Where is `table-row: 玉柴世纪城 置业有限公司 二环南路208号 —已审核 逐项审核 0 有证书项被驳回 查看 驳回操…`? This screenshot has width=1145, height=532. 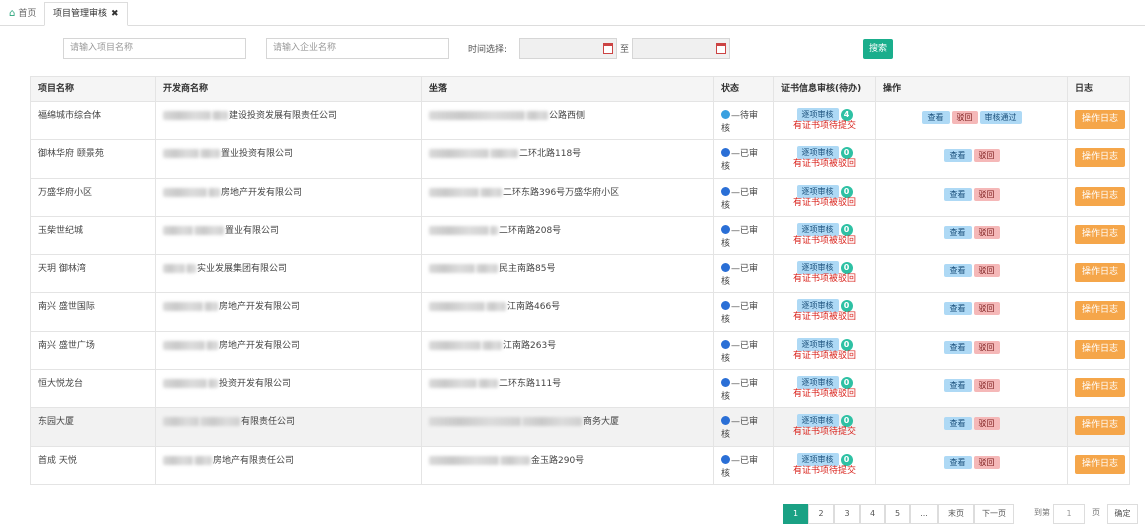 table-row: 玉柴世纪城 置业有限公司 二环南路208号 —已审核 逐项审核 0 有证书项被驳回 查看 驳回操… is located at coordinates (580, 235).